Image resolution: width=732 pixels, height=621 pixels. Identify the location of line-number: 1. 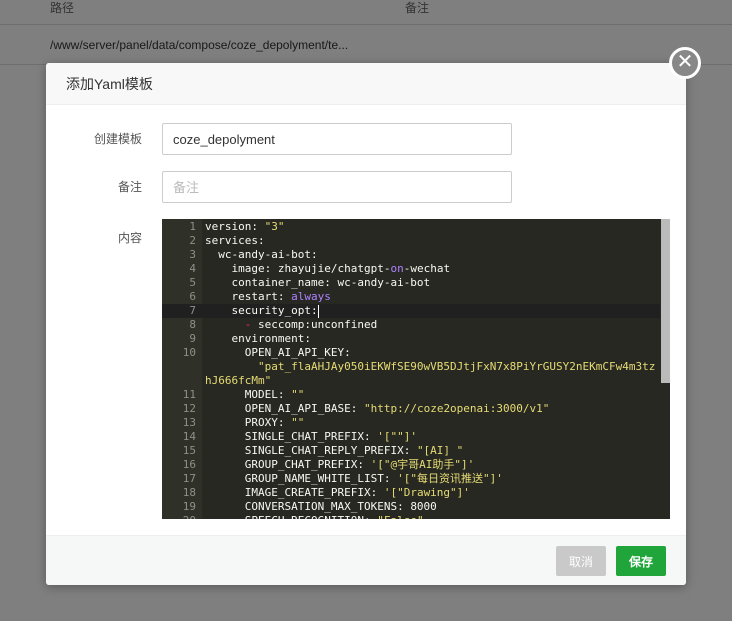
(192, 226).